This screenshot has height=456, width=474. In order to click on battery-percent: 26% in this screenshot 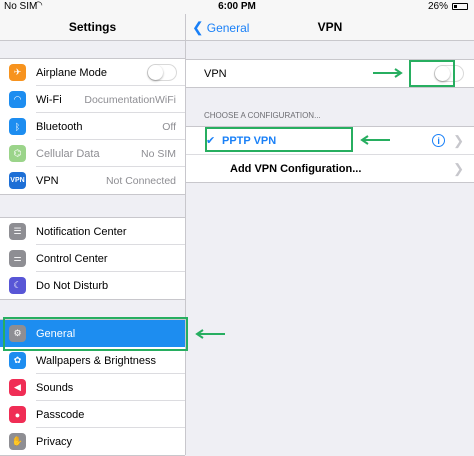, I will do `click(437, 6)`.